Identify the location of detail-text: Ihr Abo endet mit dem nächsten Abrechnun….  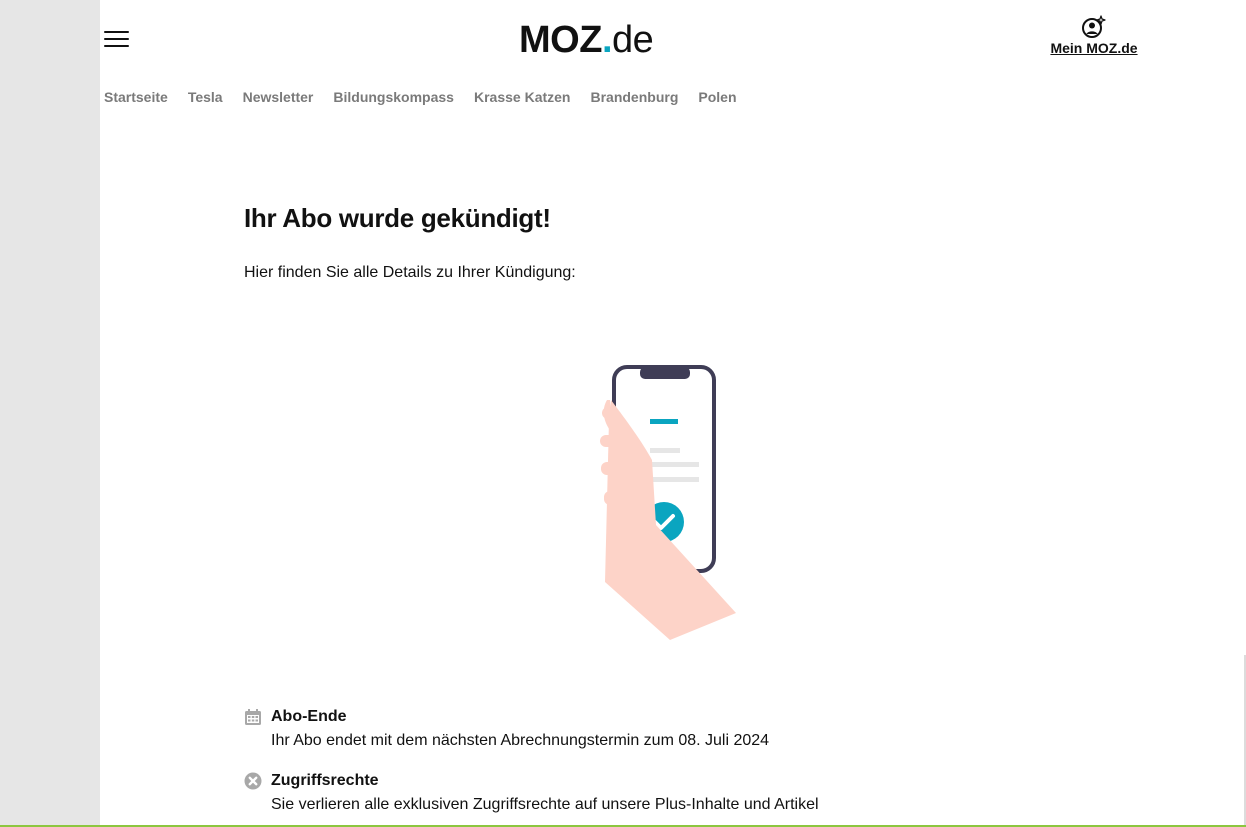
(520, 740).